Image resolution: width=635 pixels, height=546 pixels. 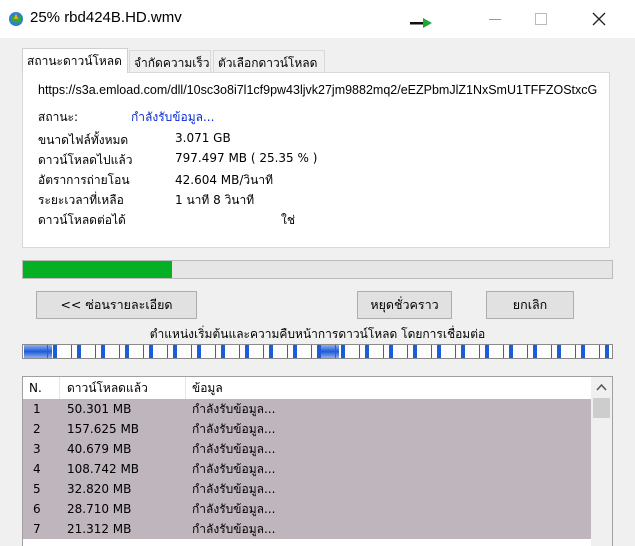 What do you see at coordinates (421, 23) in the screenshot?
I see `green-arrow-icon` at bounding box center [421, 23].